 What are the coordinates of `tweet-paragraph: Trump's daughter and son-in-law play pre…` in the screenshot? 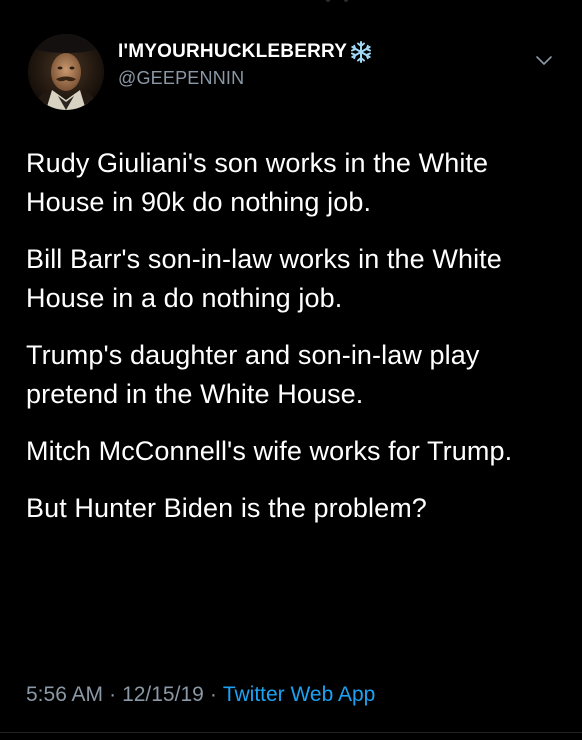 It's located at (253, 374).